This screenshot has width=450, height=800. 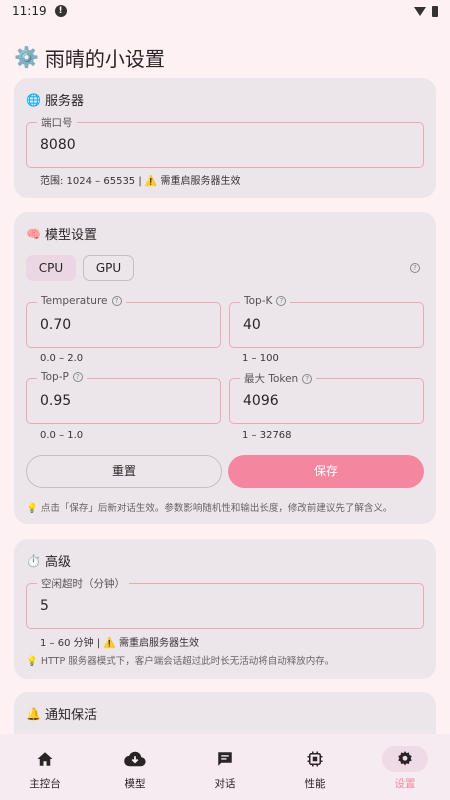 What do you see at coordinates (135, 759) in the screenshot?
I see `cloud-download-icon` at bounding box center [135, 759].